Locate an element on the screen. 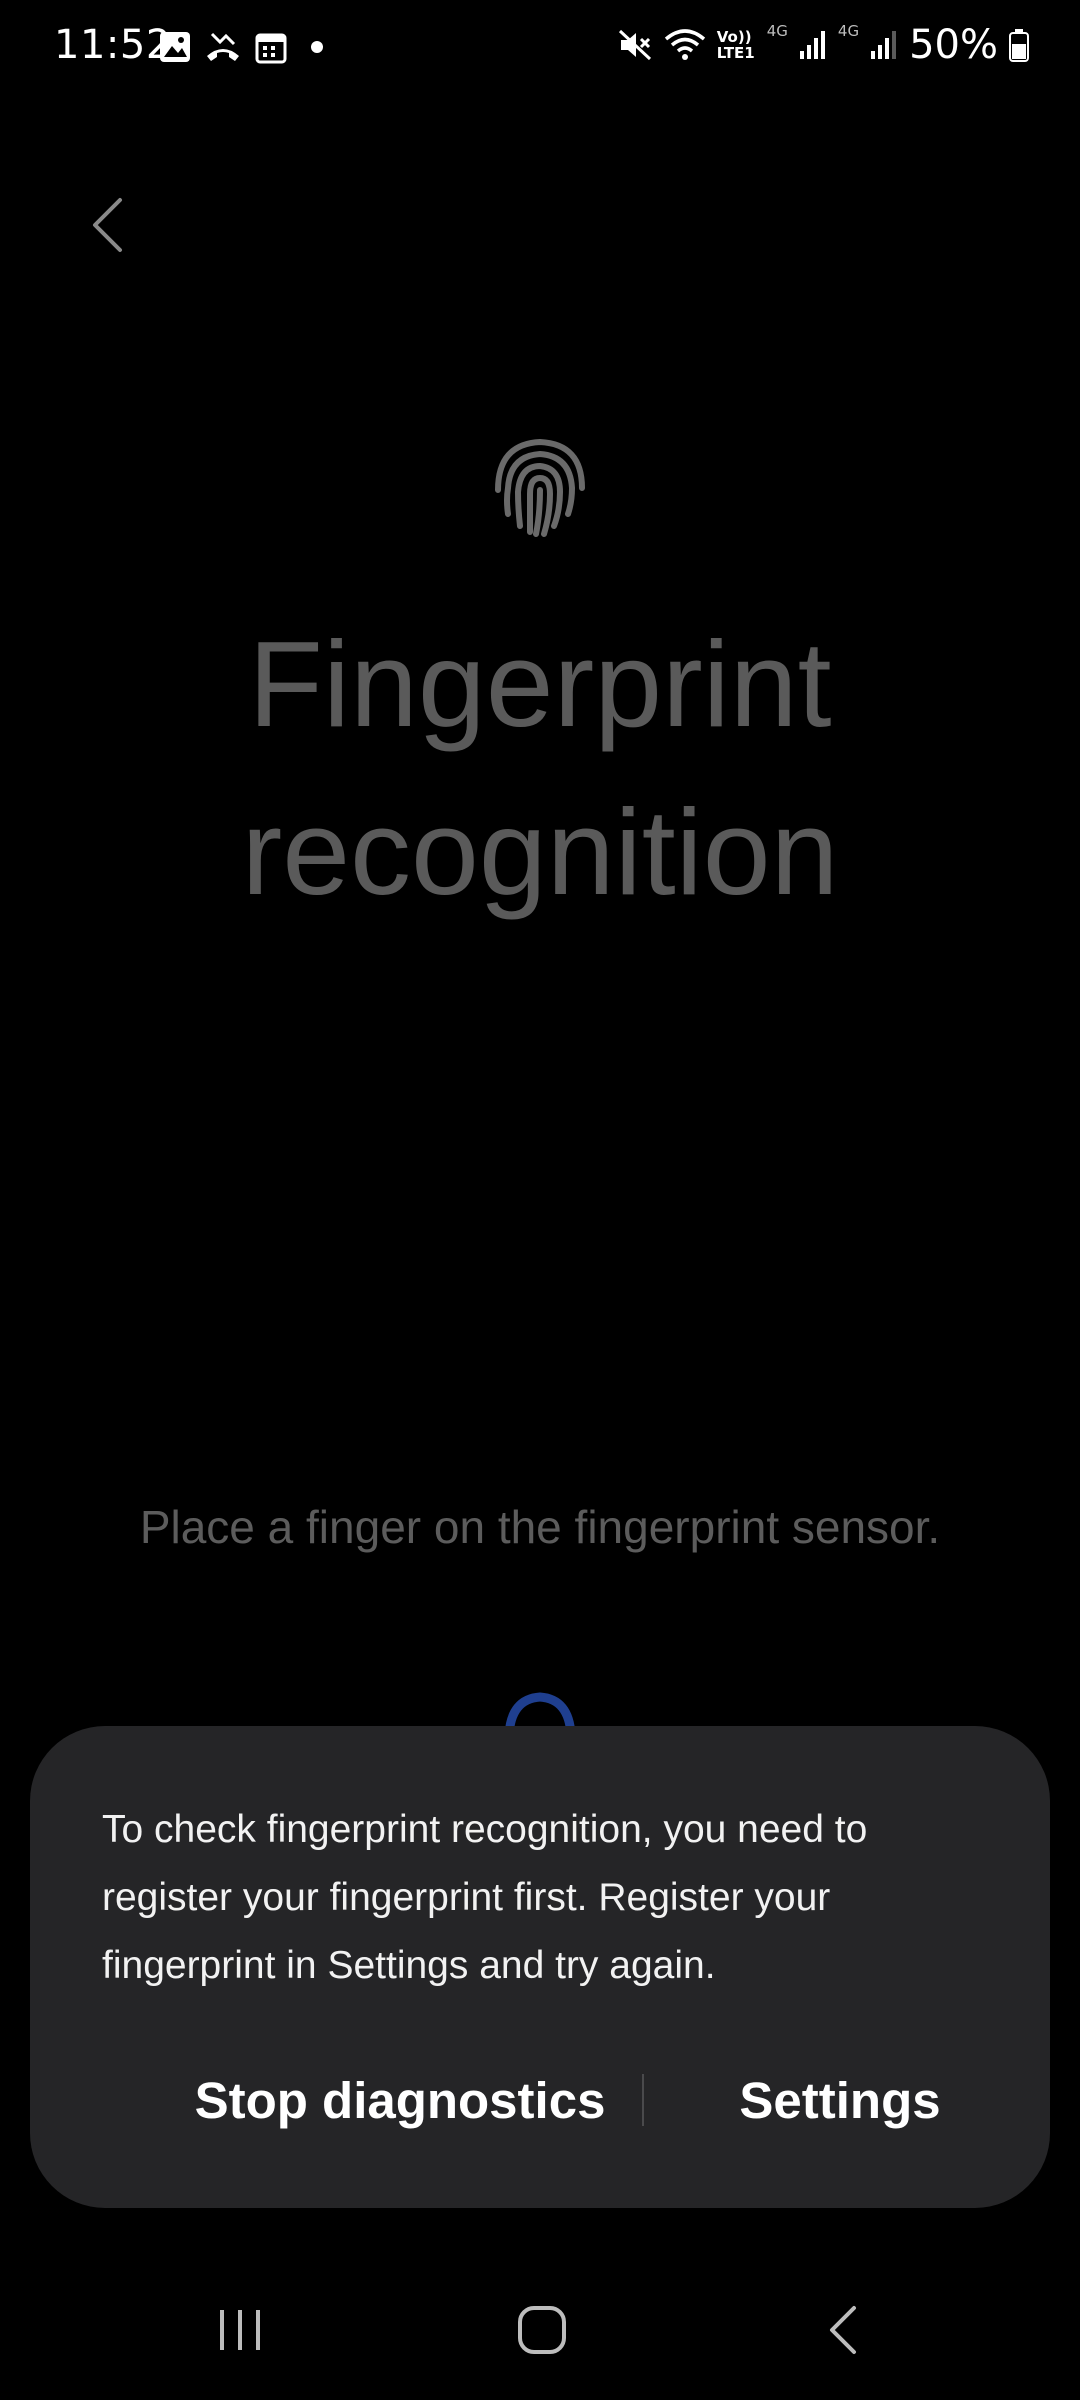 This screenshot has height=2400, width=1080. chevron-left-icon is located at coordinates (107, 225).